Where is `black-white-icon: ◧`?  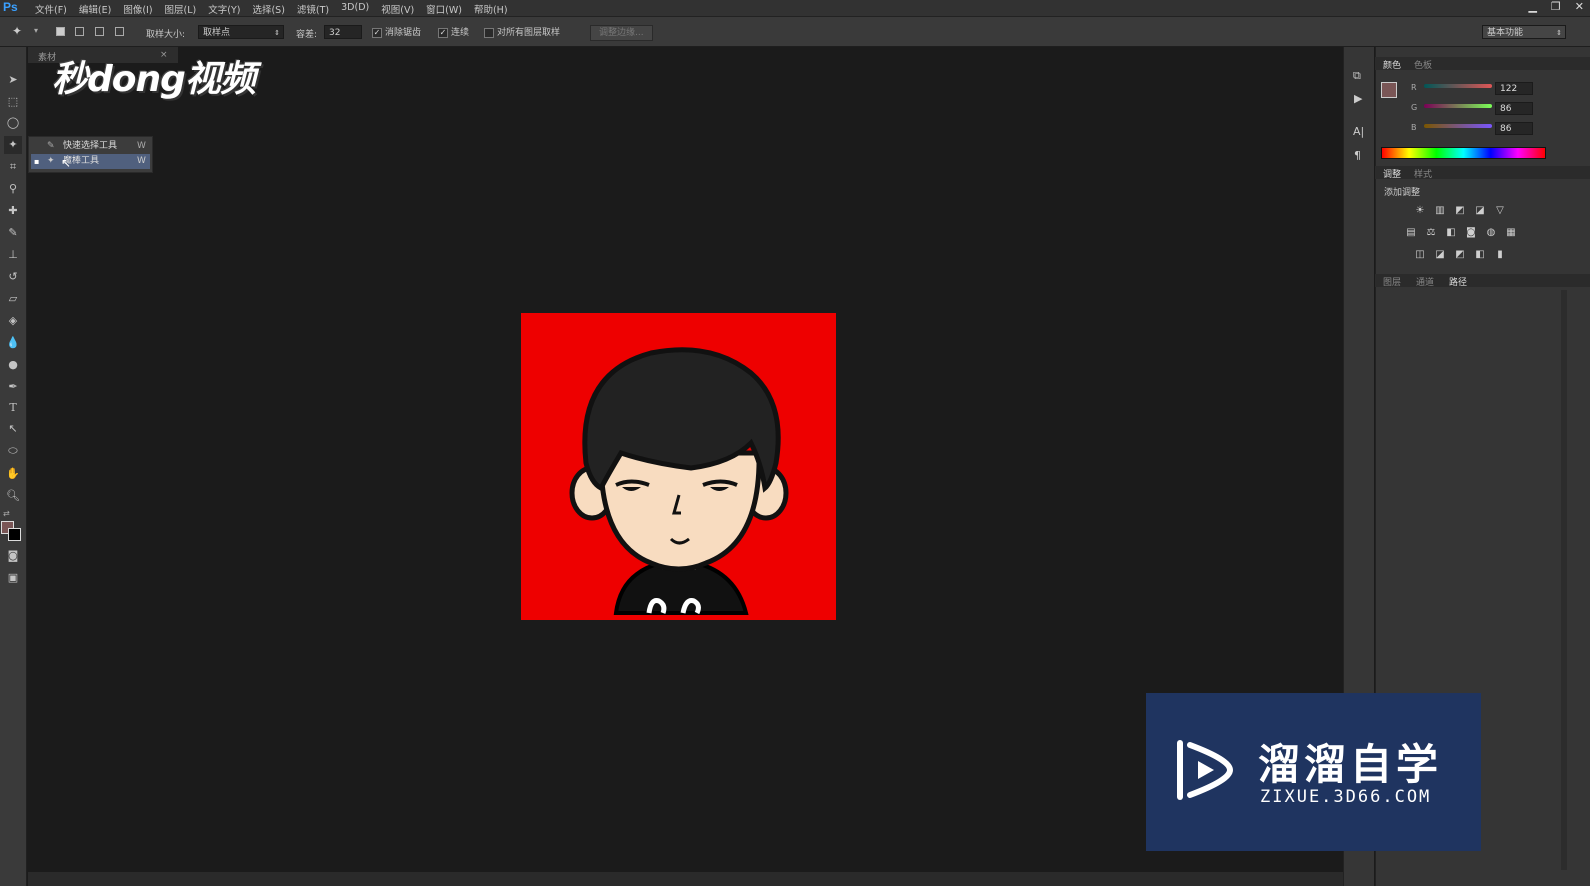 black-white-icon: ◧ is located at coordinates (1451, 233).